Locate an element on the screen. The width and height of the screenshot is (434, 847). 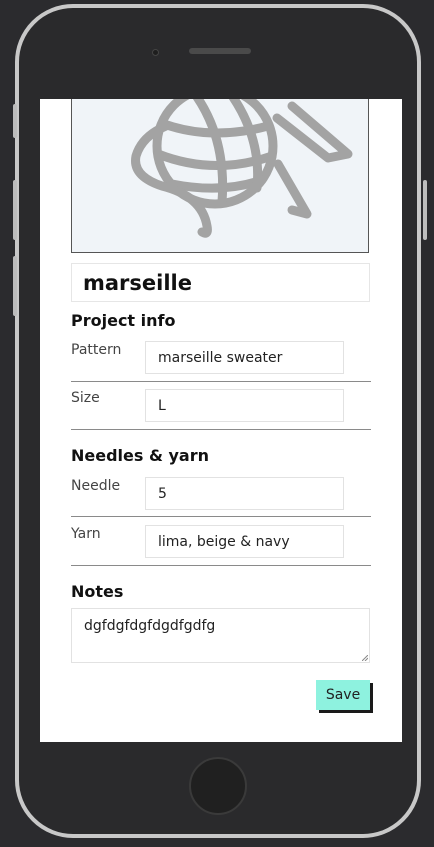
project-info-heading: Project info is located at coordinates (123, 320).